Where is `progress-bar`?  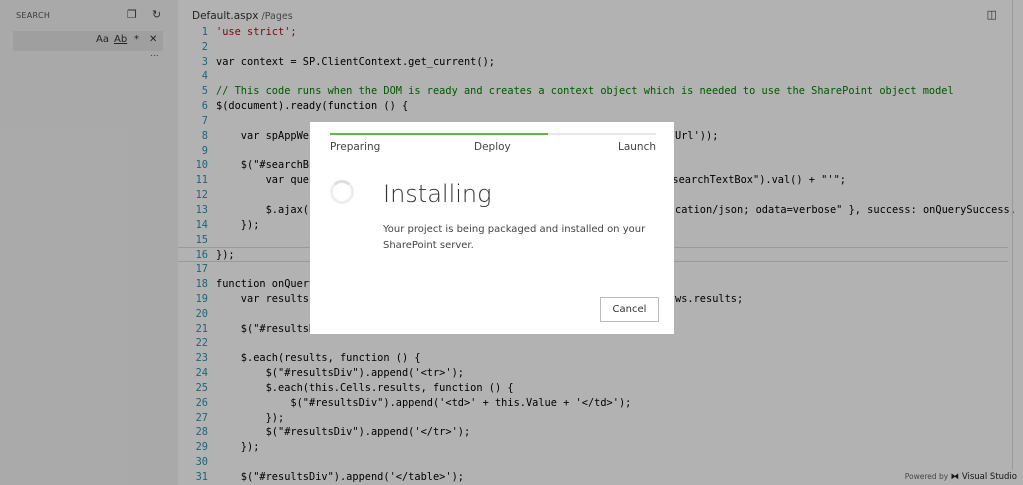 progress-bar is located at coordinates (493, 134).